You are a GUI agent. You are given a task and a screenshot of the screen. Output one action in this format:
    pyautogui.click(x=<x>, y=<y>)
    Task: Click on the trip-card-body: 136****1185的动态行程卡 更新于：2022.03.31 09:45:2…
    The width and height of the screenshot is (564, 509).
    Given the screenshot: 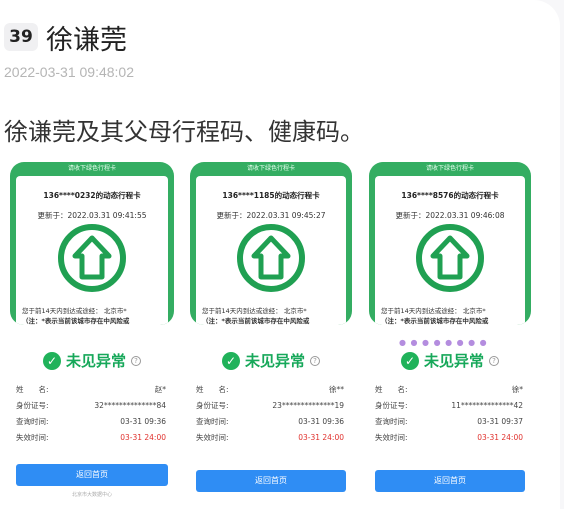 What is the action you would take?
    pyautogui.click(x=271, y=250)
    